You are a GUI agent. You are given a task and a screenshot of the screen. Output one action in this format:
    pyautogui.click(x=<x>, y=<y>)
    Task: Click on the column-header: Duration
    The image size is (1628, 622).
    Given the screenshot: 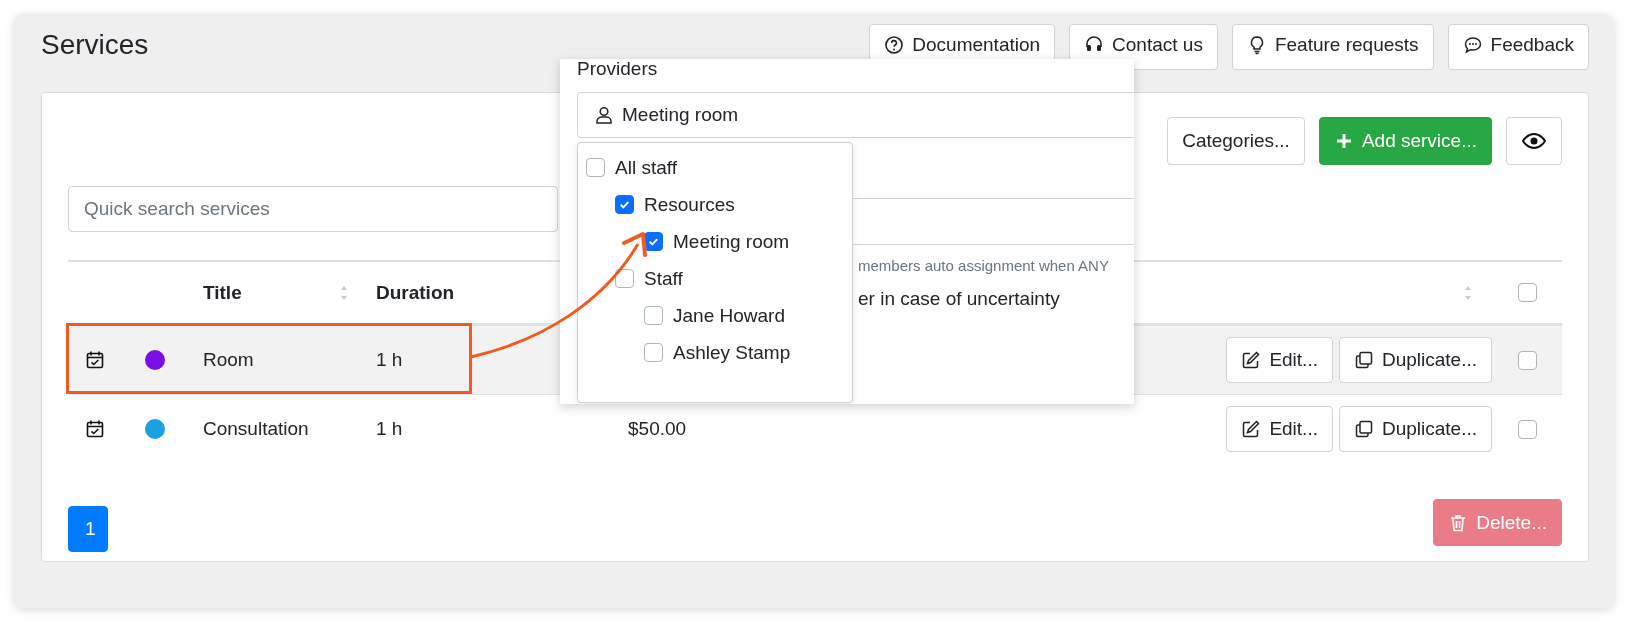 What is the action you would take?
    pyautogui.click(x=415, y=292)
    